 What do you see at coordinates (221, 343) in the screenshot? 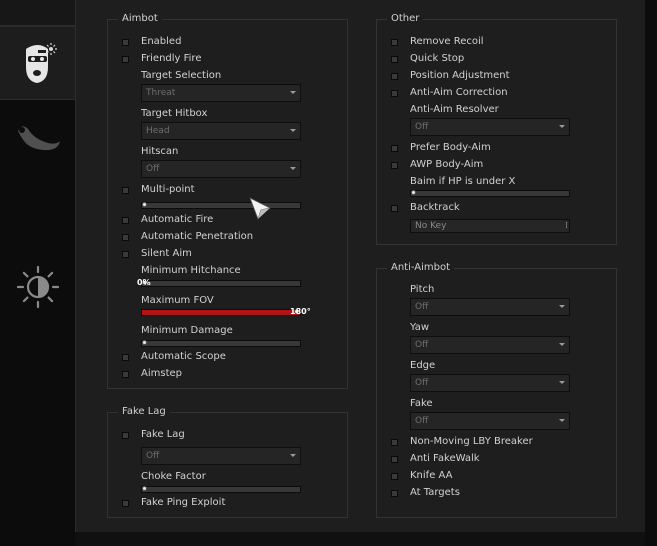
I see `min-damage-slider` at bounding box center [221, 343].